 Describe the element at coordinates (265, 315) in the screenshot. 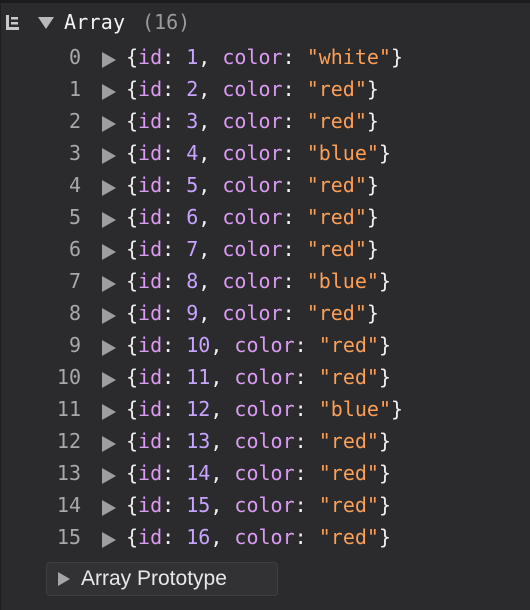

I see `array-item-row: 8 {id: 9, color: "red"}` at that location.